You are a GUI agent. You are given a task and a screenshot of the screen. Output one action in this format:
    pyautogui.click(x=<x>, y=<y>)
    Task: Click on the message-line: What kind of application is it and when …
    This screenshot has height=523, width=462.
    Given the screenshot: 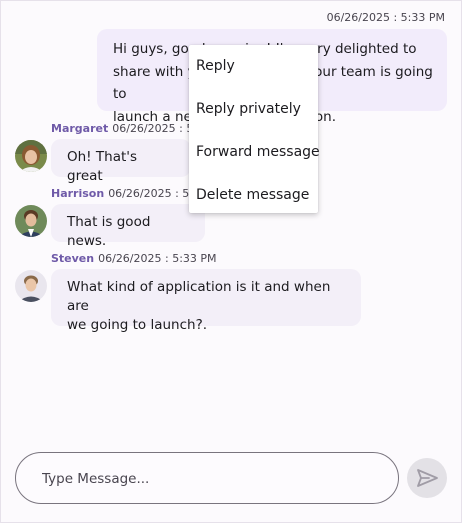 What is the action you would take?
    pyautogui.click(x=199, y=296)
    